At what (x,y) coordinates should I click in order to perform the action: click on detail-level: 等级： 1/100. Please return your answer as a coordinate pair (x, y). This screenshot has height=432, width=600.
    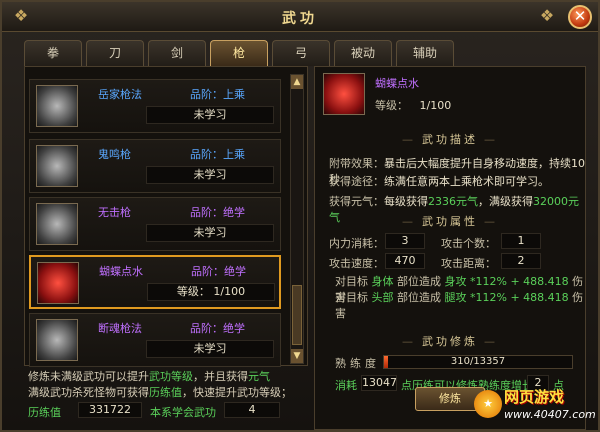
    Looking at the image, I should click on (413, 105).